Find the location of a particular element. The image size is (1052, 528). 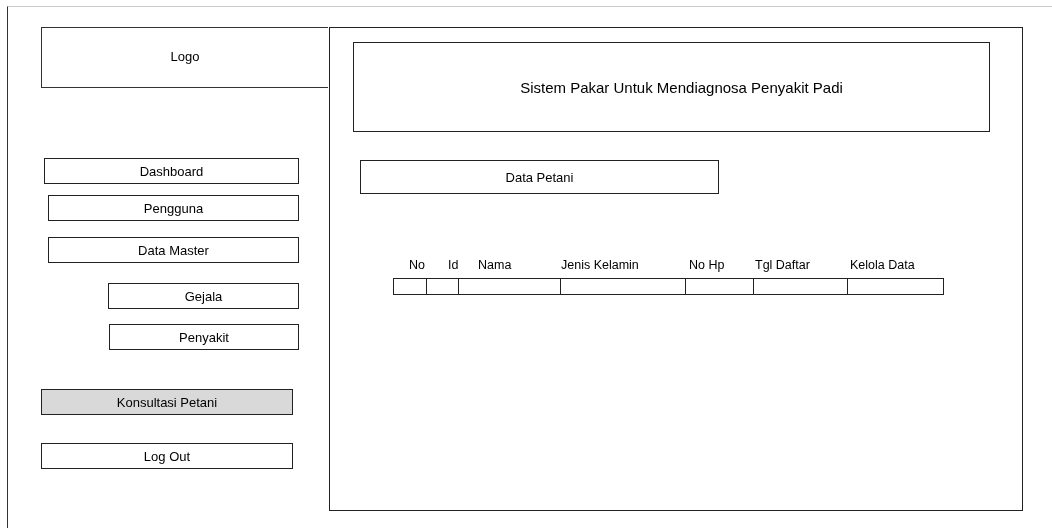

page-title: Sistem Pakar Untuk Mendiagnosa Penyakit Padi is located at coordinates (671, 87).